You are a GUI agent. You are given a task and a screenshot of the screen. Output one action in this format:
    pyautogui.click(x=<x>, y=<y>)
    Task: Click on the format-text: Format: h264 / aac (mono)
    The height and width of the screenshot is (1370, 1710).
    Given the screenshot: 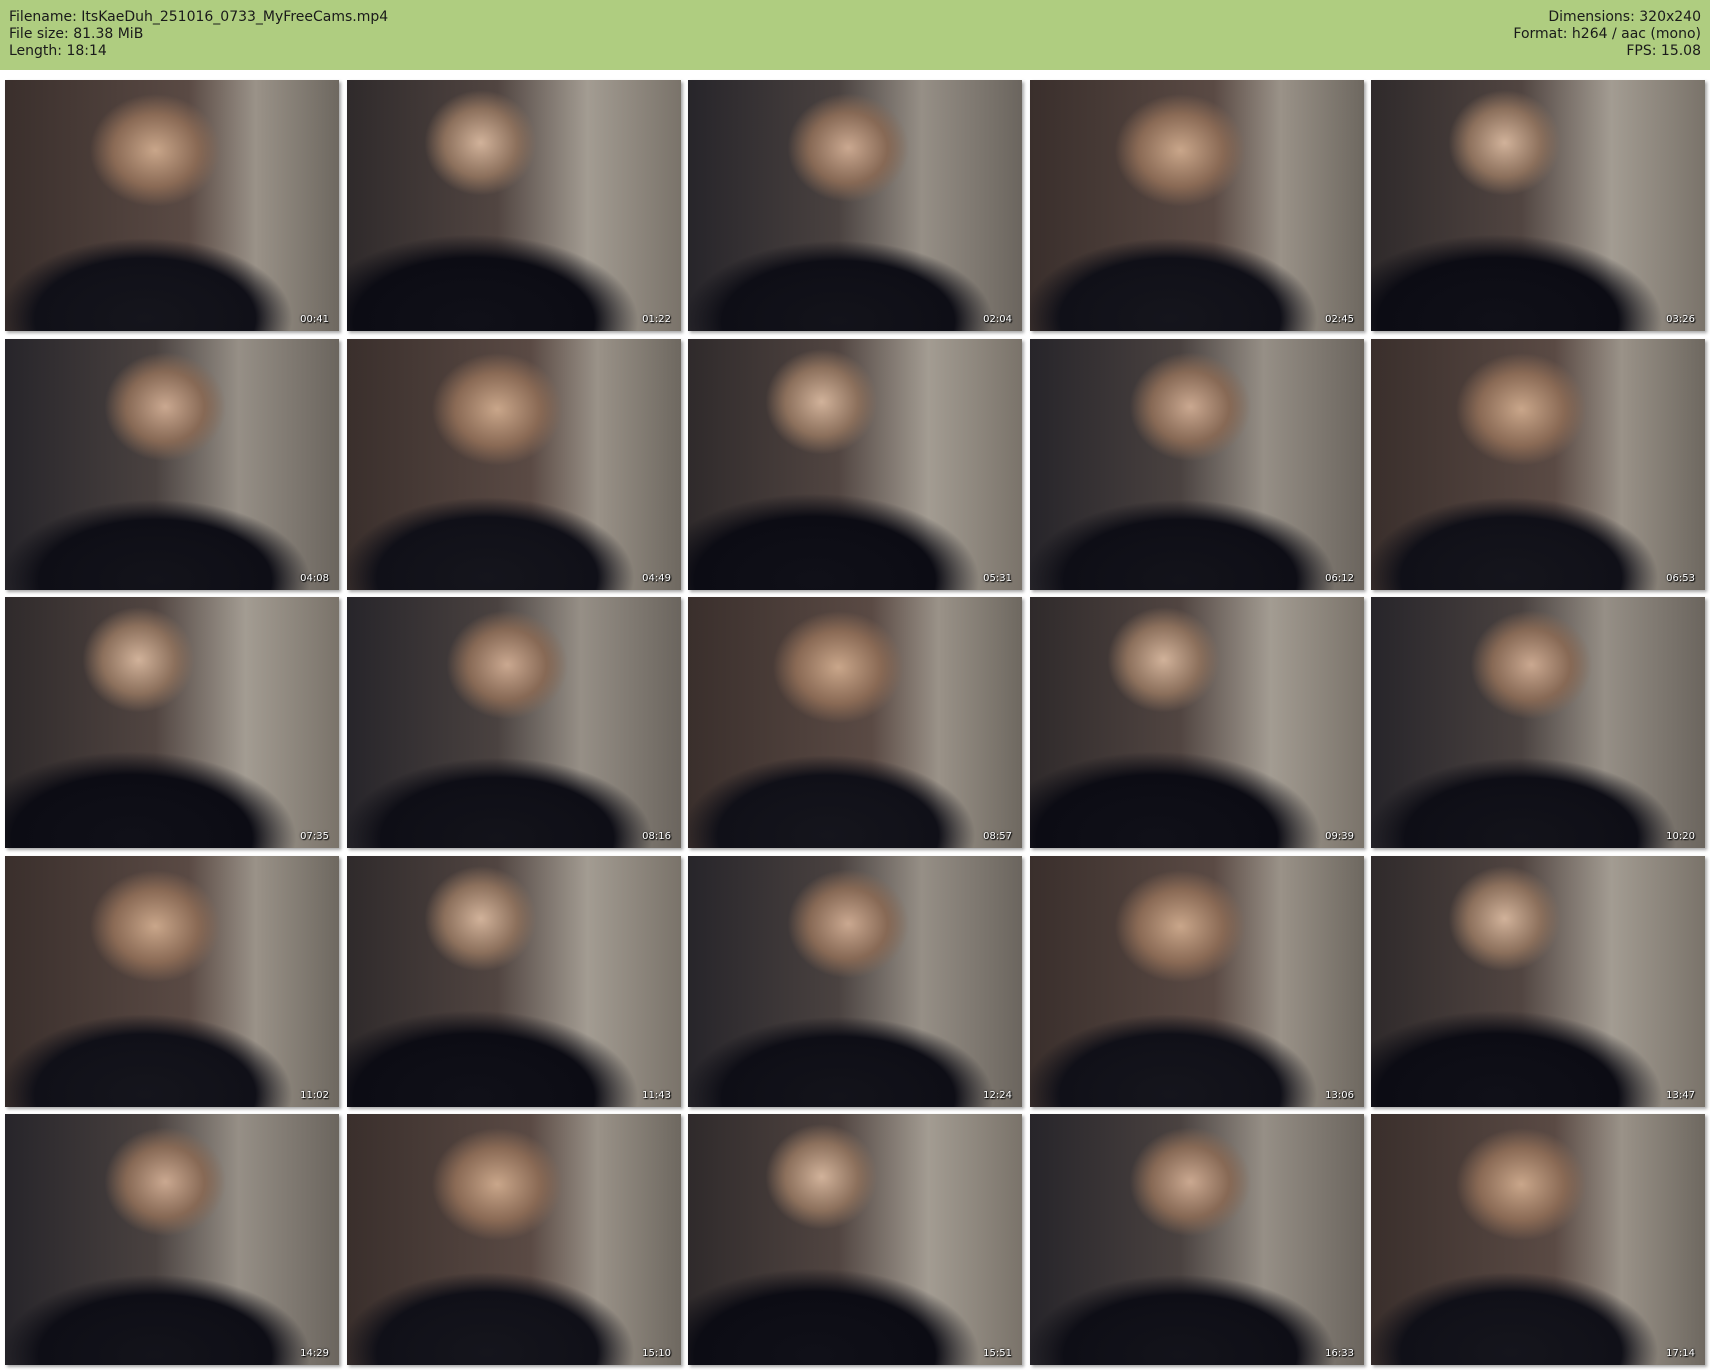 What is the action you would take?
    pyautogui.click(x=1607, y=34)
    